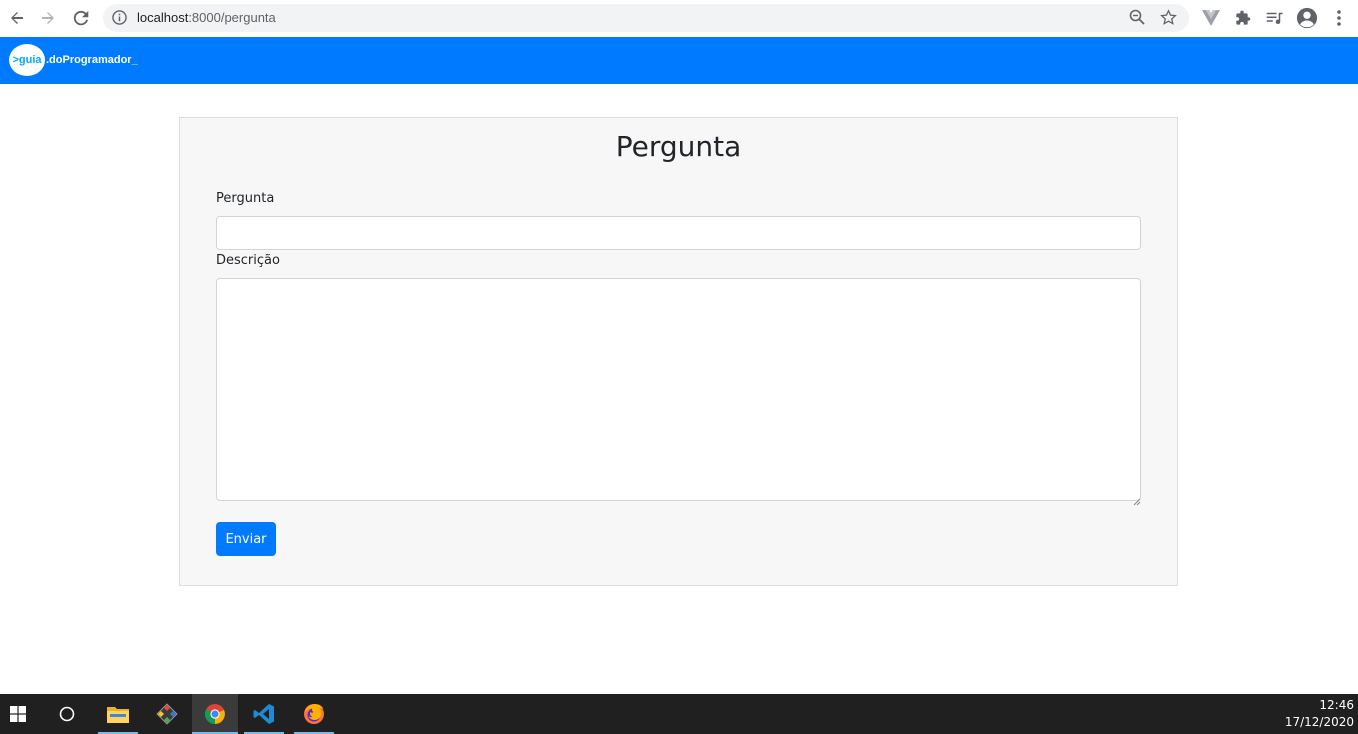  I want to click on reload-icon, so click(81, 18).